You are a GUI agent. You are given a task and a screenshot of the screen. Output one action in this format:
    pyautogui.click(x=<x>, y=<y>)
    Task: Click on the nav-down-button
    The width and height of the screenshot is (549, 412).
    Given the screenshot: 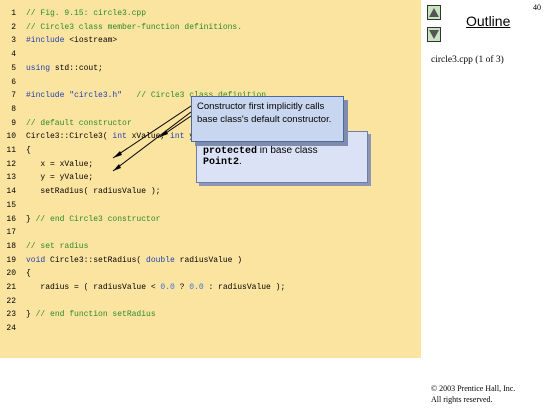 What is the action you would take?
    pyautogui.click(x=434, y=34)
    